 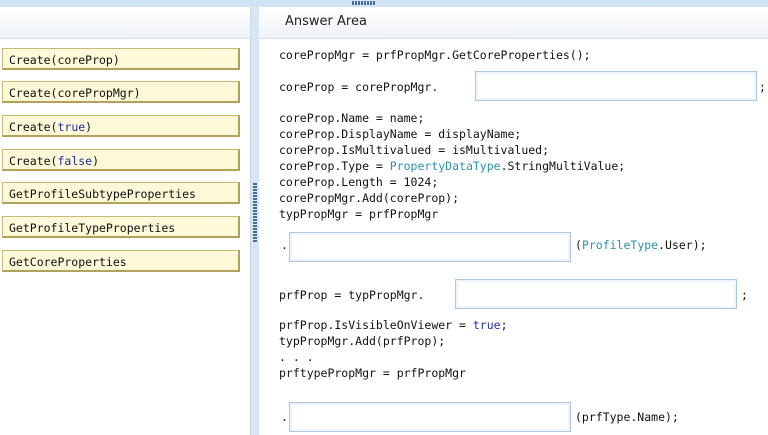 I want to click on code-text: coreProp.Type =, so click(x=334, y=166).